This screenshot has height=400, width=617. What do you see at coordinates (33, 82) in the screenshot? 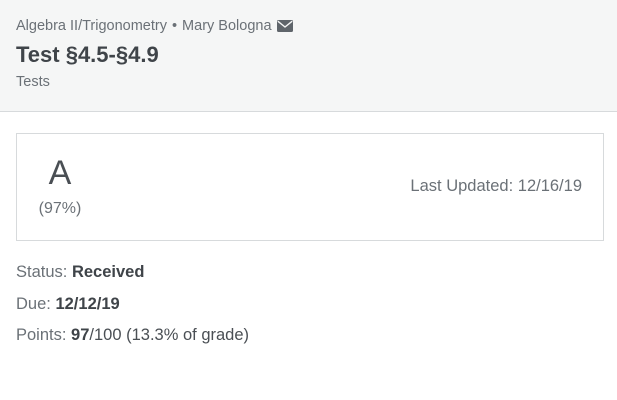
I see `assignment-category: Tests` at bounding box center [33, 82].